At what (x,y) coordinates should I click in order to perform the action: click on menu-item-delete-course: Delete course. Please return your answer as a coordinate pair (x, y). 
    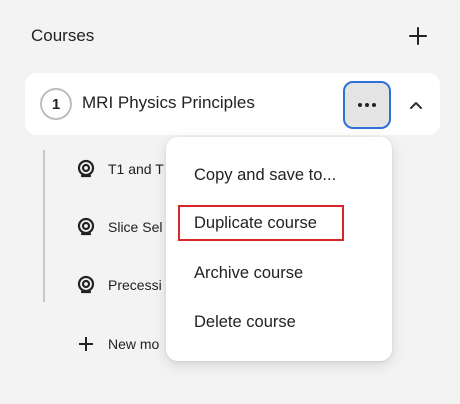
    Looking at the image, I should click on (245, 322).